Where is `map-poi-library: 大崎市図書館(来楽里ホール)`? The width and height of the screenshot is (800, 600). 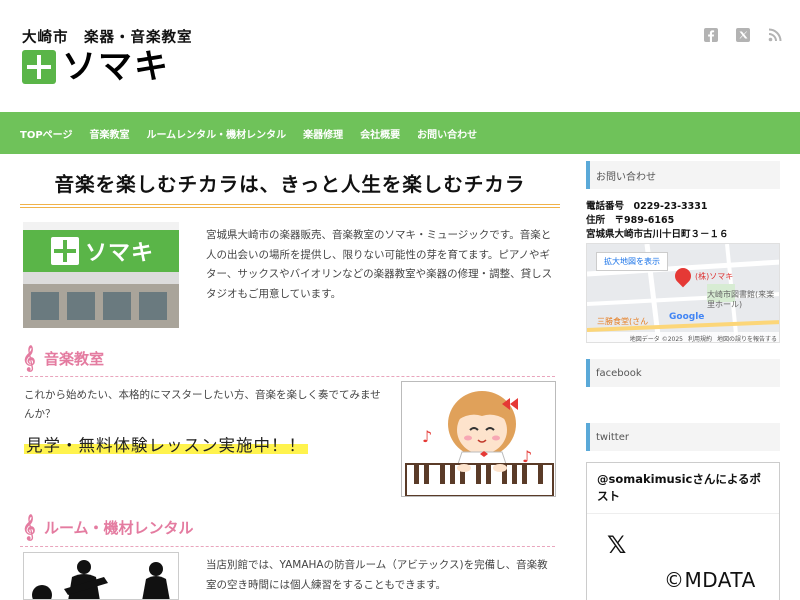
map-poi-library: 大崎市図書館(来楽里ホール) is located at coordinates (741, 299).